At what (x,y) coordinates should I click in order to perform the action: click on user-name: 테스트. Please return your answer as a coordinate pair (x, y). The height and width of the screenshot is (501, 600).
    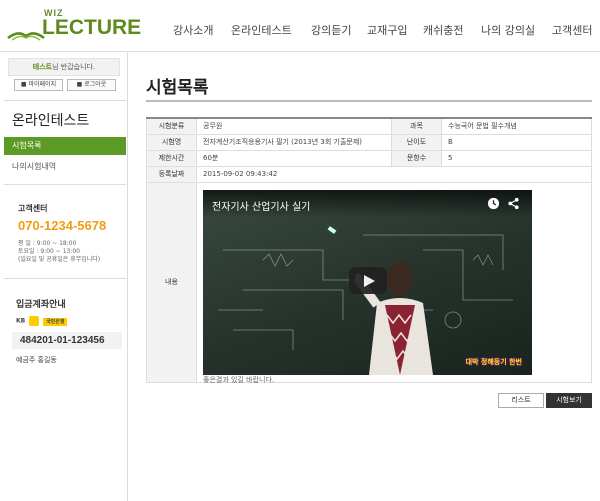
    Looking at the image, I should click on (42, 67).